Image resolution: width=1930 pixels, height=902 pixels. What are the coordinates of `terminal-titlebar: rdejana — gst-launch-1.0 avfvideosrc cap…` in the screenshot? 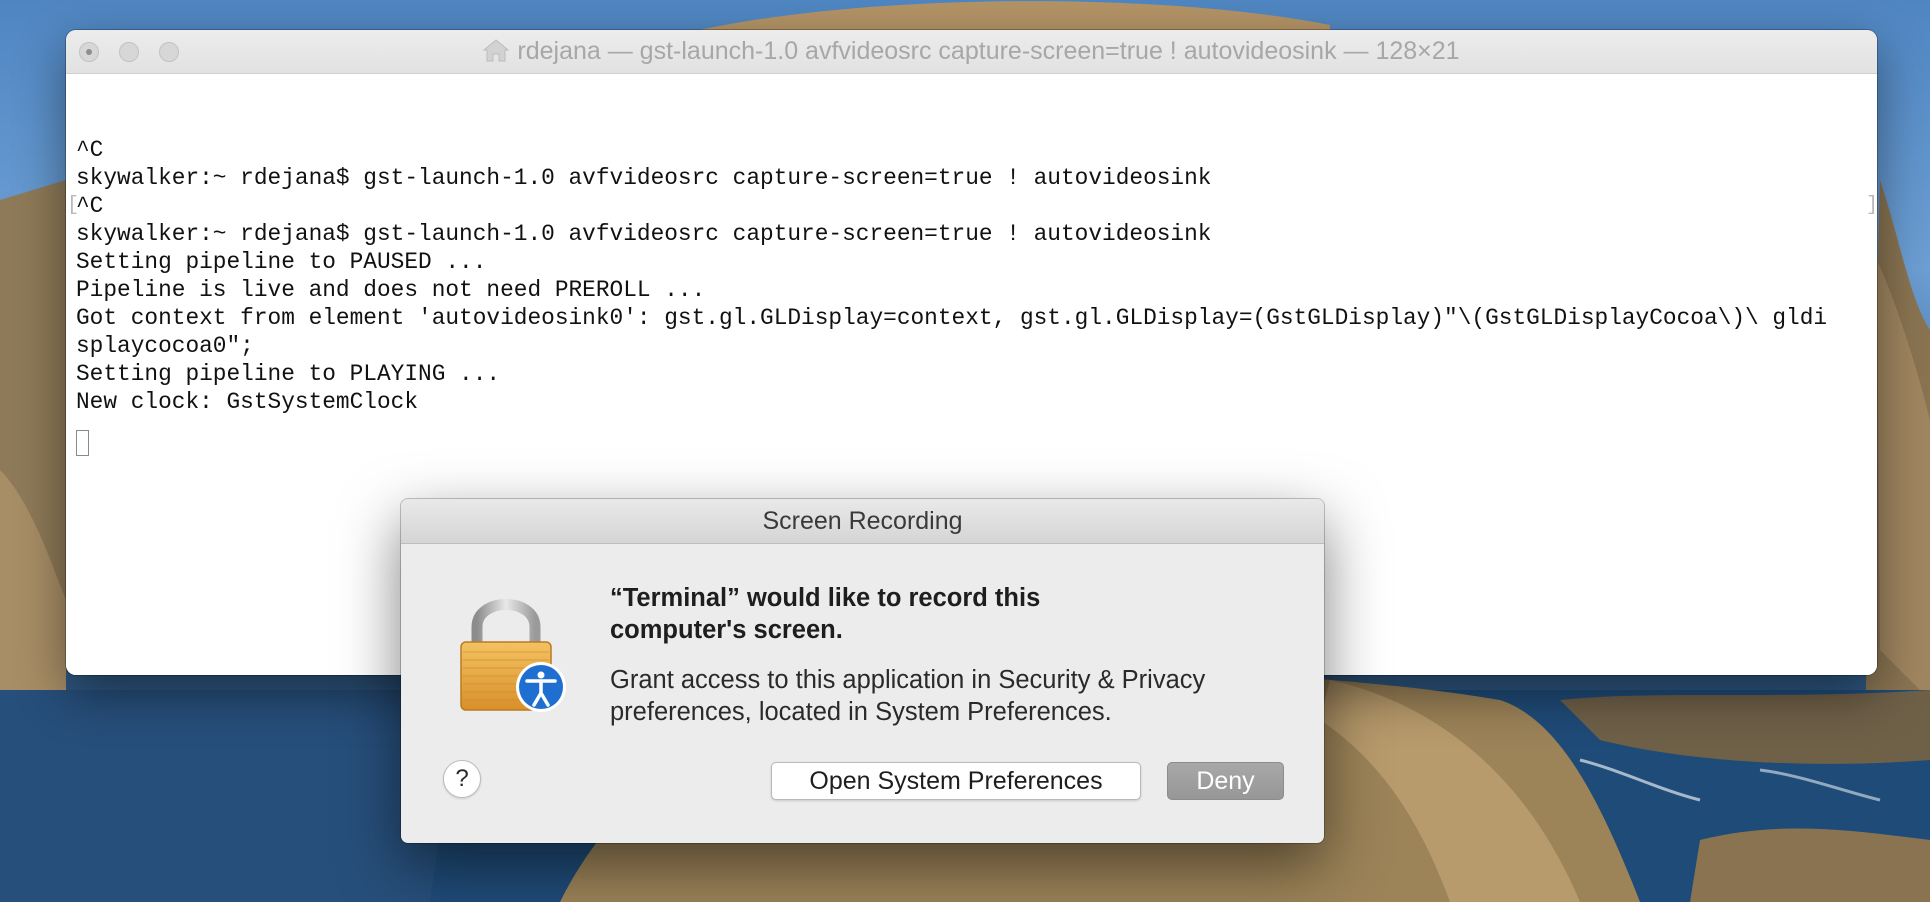 It's located at (971, 52).